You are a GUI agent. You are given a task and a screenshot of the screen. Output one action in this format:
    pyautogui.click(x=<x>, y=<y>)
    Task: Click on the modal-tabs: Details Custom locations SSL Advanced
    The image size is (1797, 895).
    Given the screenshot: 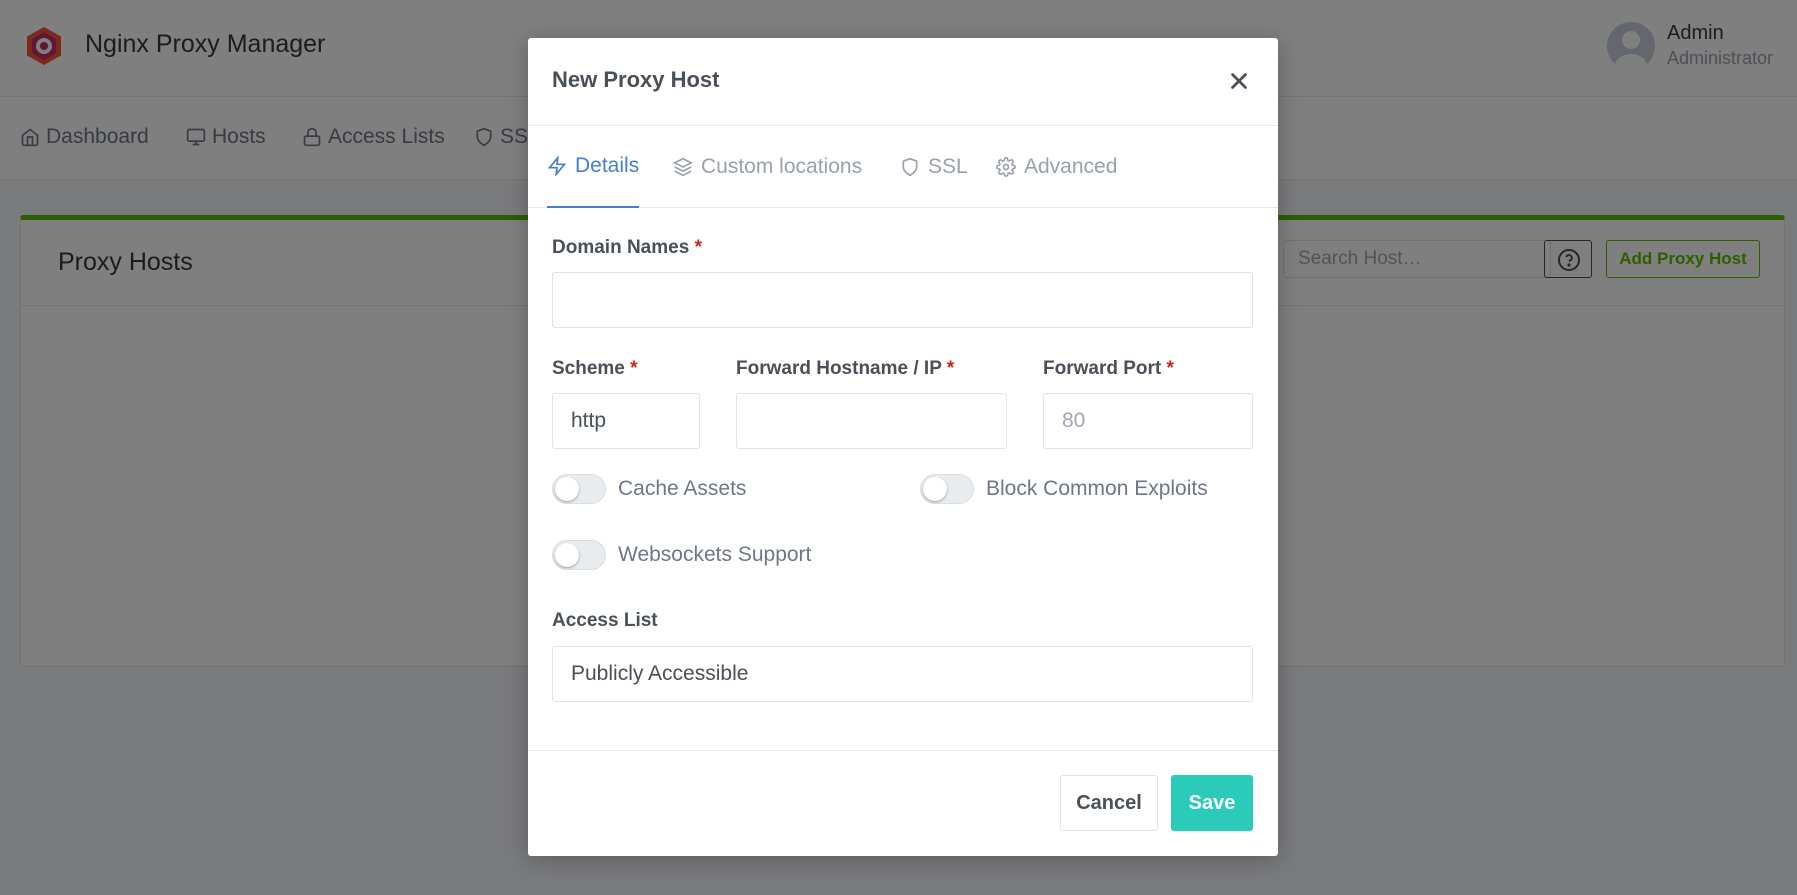 What is the action you would take?
    pyautogui.click(x=903, y=167)
    